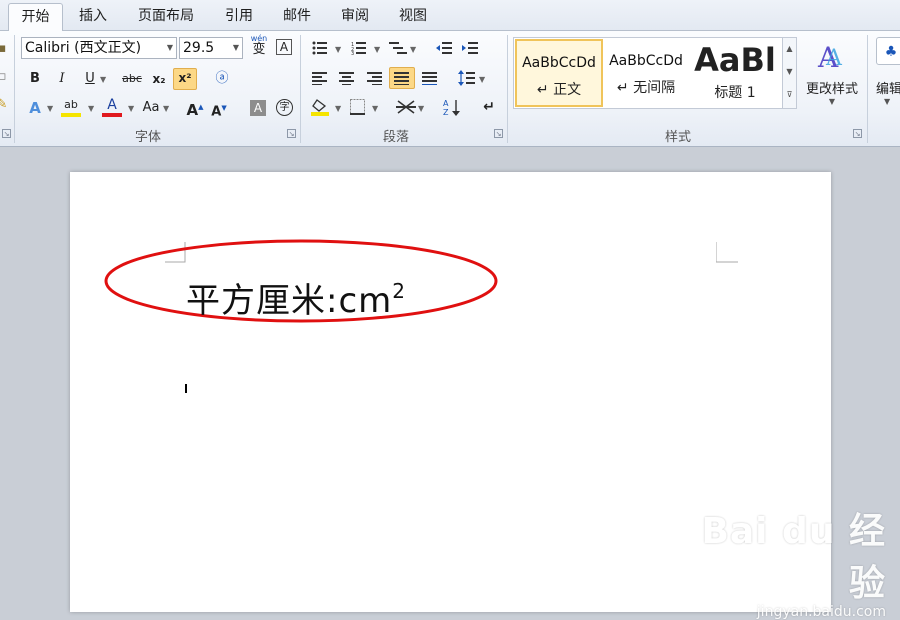 The image size is (900, 620). What do you see at coordinates (284, 107) in the screenshot?
I see `enclose-characters-button: 字` at bounding box center [284, 107].